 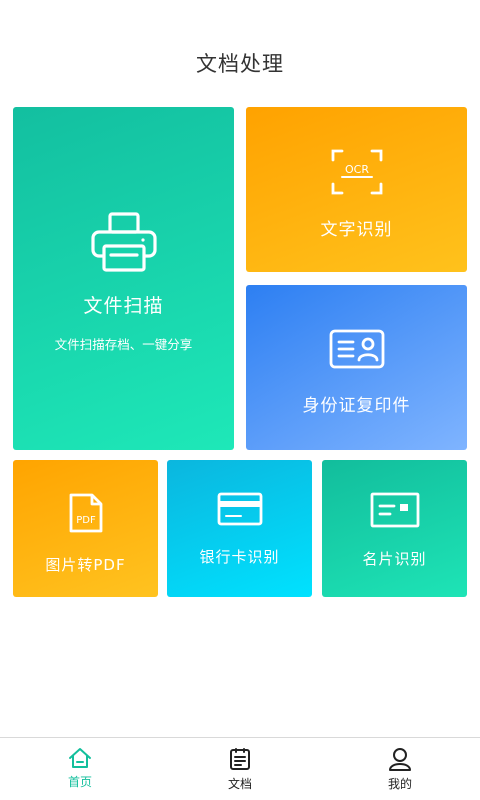 What do you see at coordinates (79, 782) in the screenshot?
I see `tab-home-label: 首页` at bounding box center [79, 782].